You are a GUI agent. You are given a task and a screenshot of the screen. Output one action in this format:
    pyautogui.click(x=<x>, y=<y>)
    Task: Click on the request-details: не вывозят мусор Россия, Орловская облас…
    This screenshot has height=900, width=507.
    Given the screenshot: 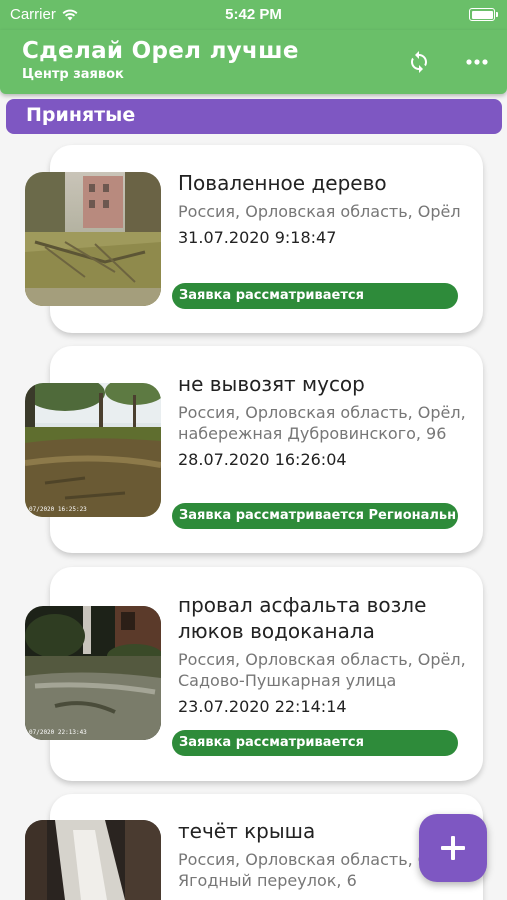 What is the action you would take?
    pyautogui.click(x=323, y=420)
    